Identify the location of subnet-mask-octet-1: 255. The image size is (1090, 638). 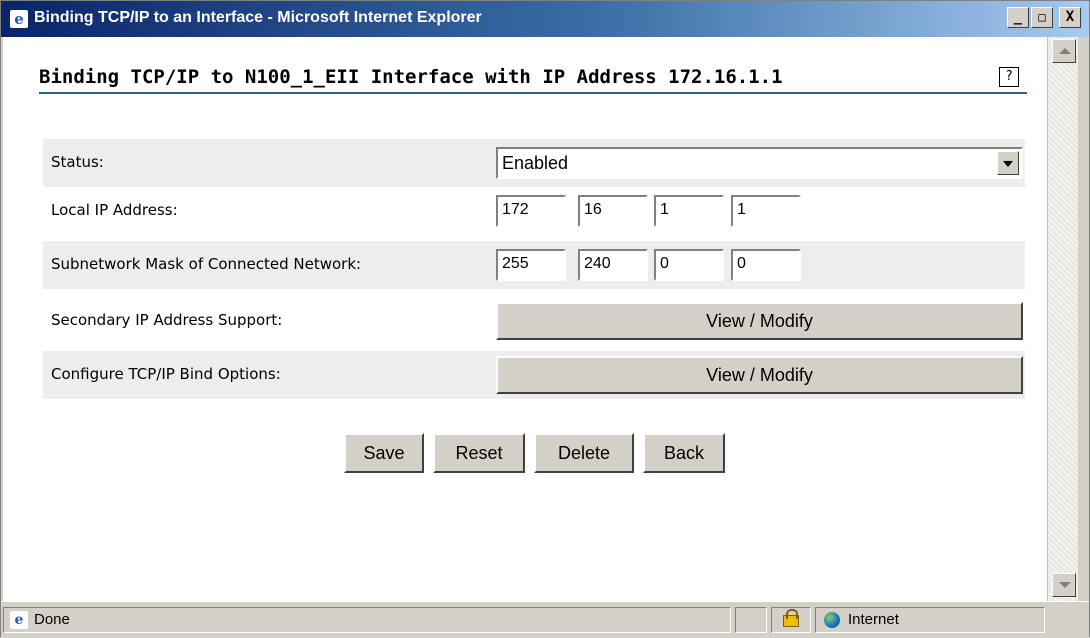
(531, 265).